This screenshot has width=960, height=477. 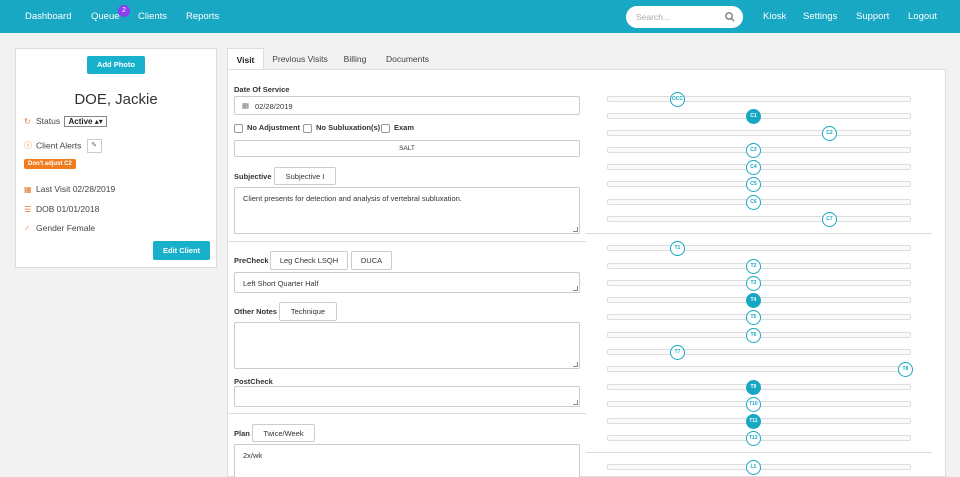 What do you see at coordinates (116, 65) in the screenshot?
I see `add-photo-button: Add Photo` at bounding box center [116, 65].